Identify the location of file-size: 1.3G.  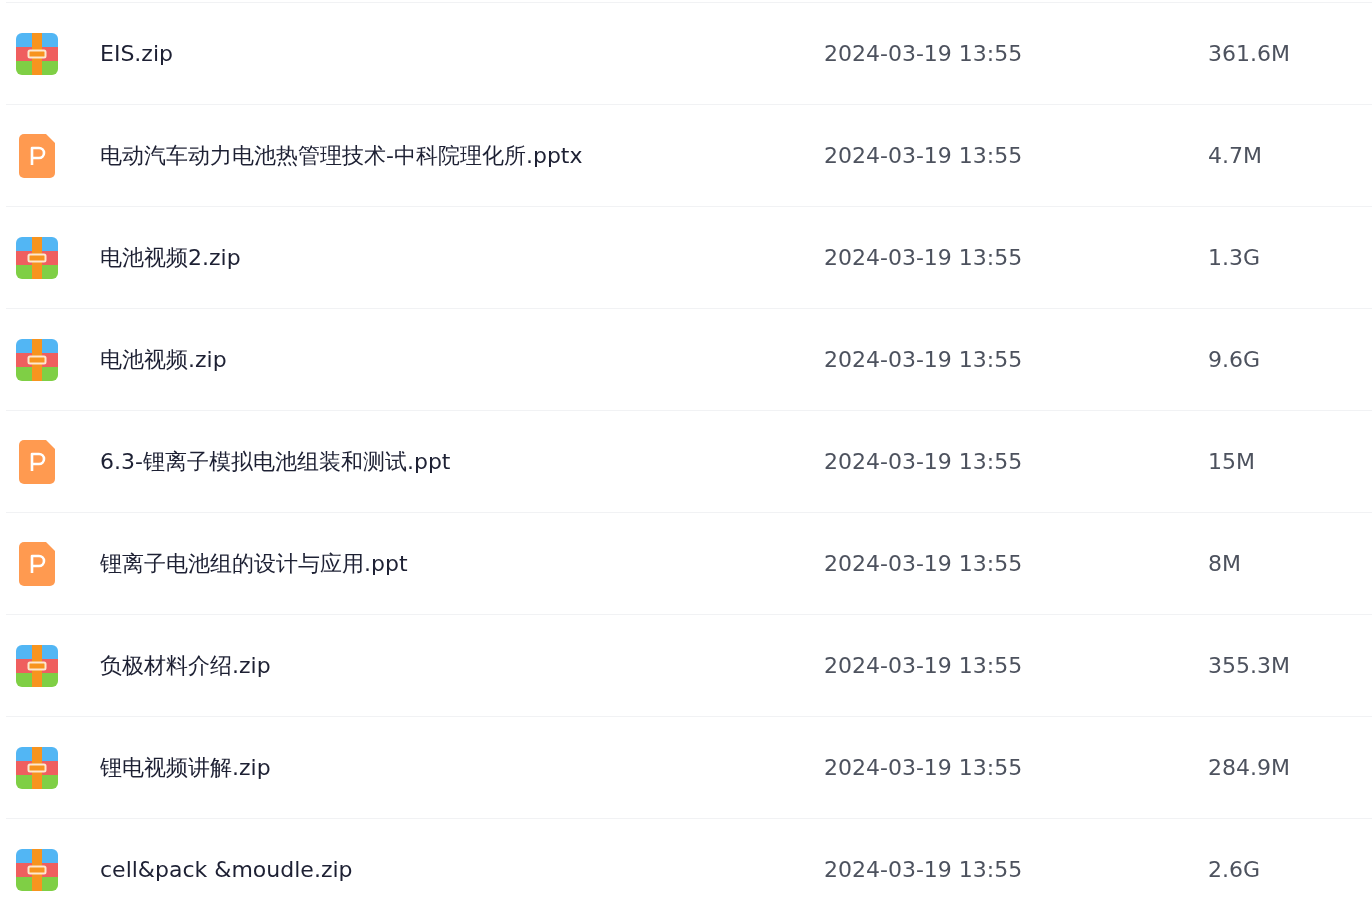
(1234, 257).